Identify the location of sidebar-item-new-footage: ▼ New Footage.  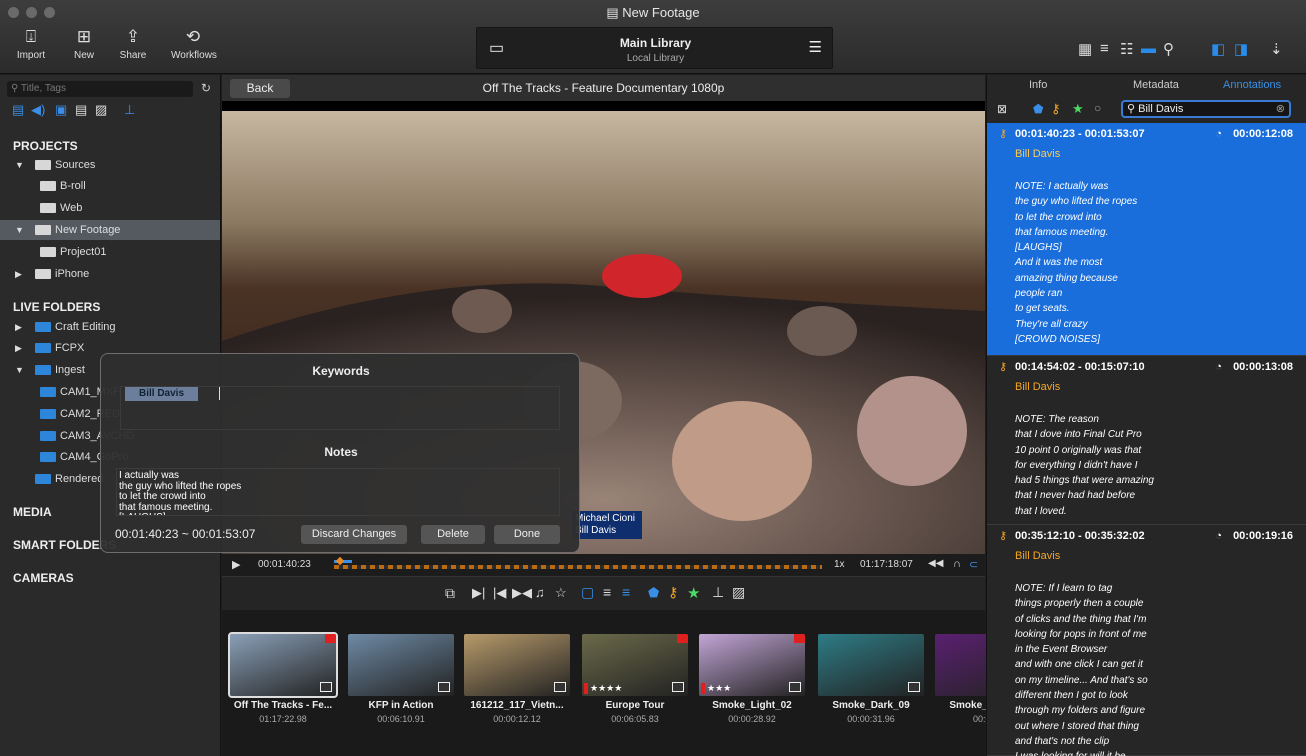
(110, 230).